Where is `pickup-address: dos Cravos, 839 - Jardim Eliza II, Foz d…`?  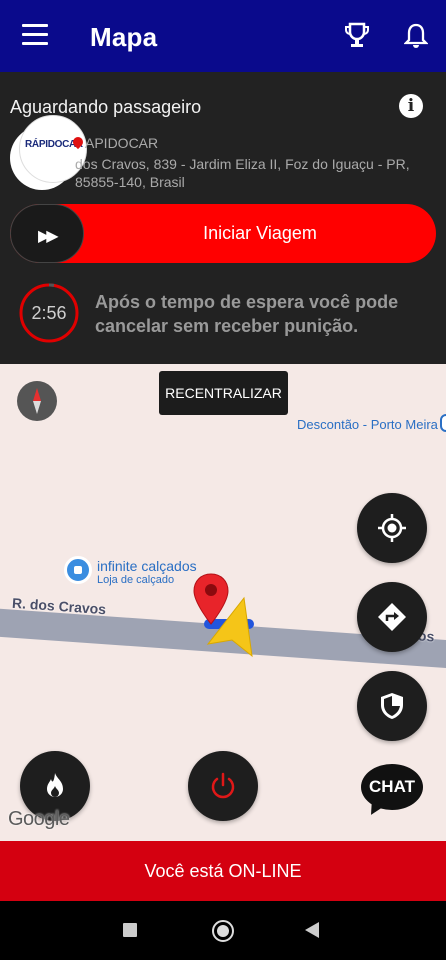
pickup-address: dos Cravos, 839 - Jardim Eliza II, Foz d… is located at coordinates (242, 173).